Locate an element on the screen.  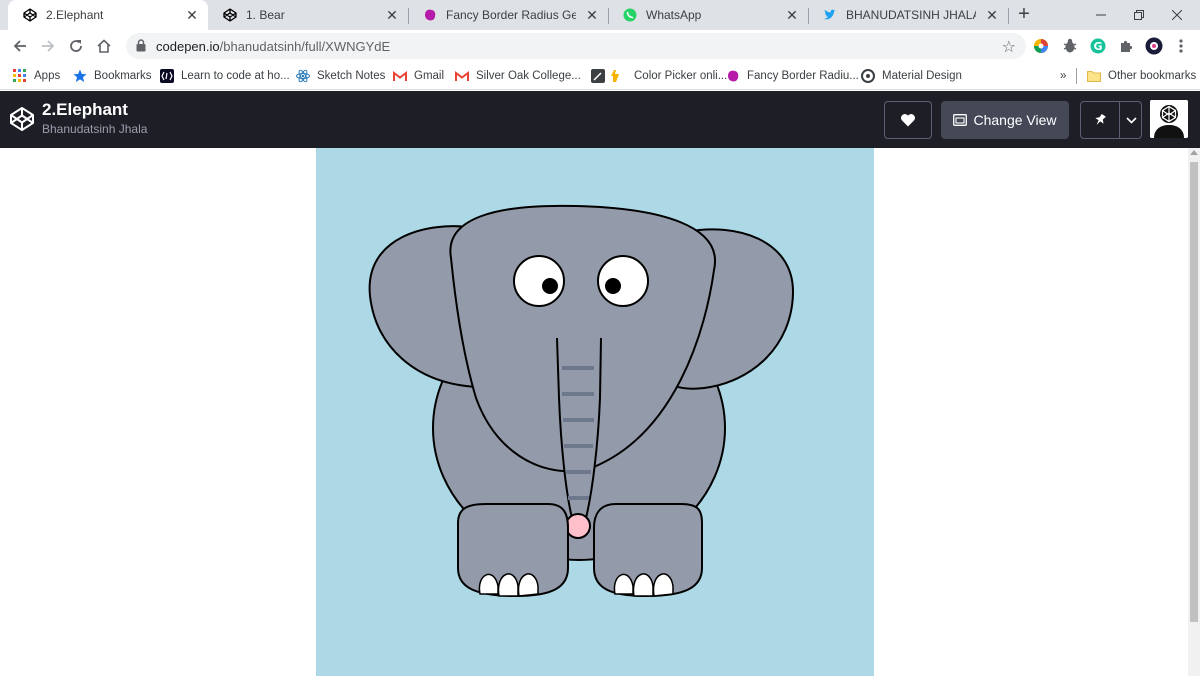
change-view-button: Change View is located at coordinates (1005, 120).